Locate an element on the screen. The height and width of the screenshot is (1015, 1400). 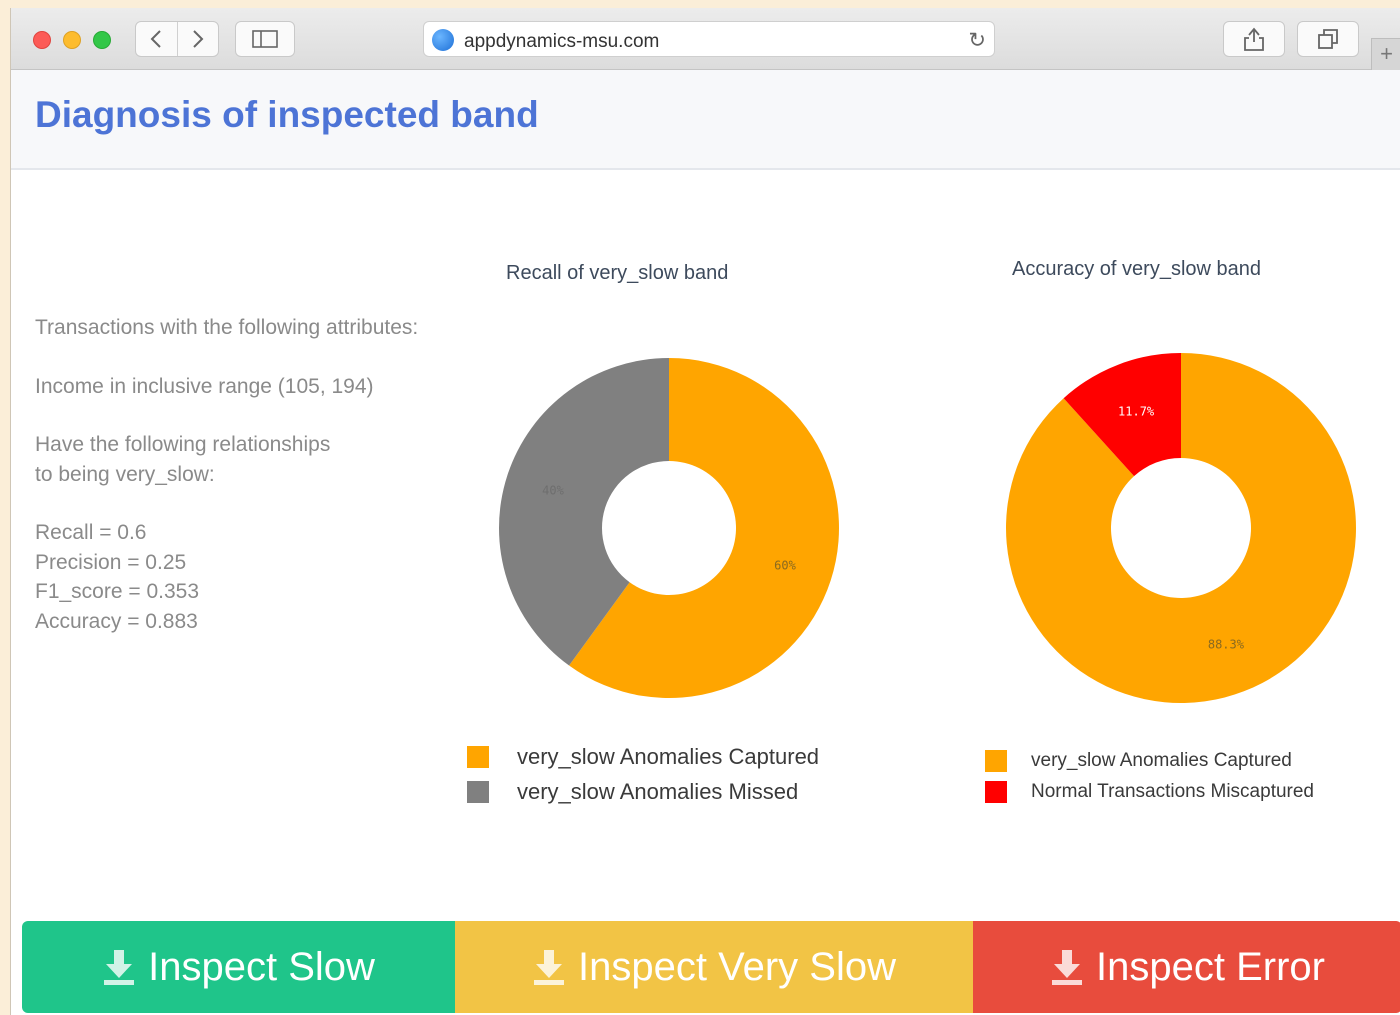
browser-toolbar: appdynamics-msu.com ↻ + is located at coordinates (705, 39).